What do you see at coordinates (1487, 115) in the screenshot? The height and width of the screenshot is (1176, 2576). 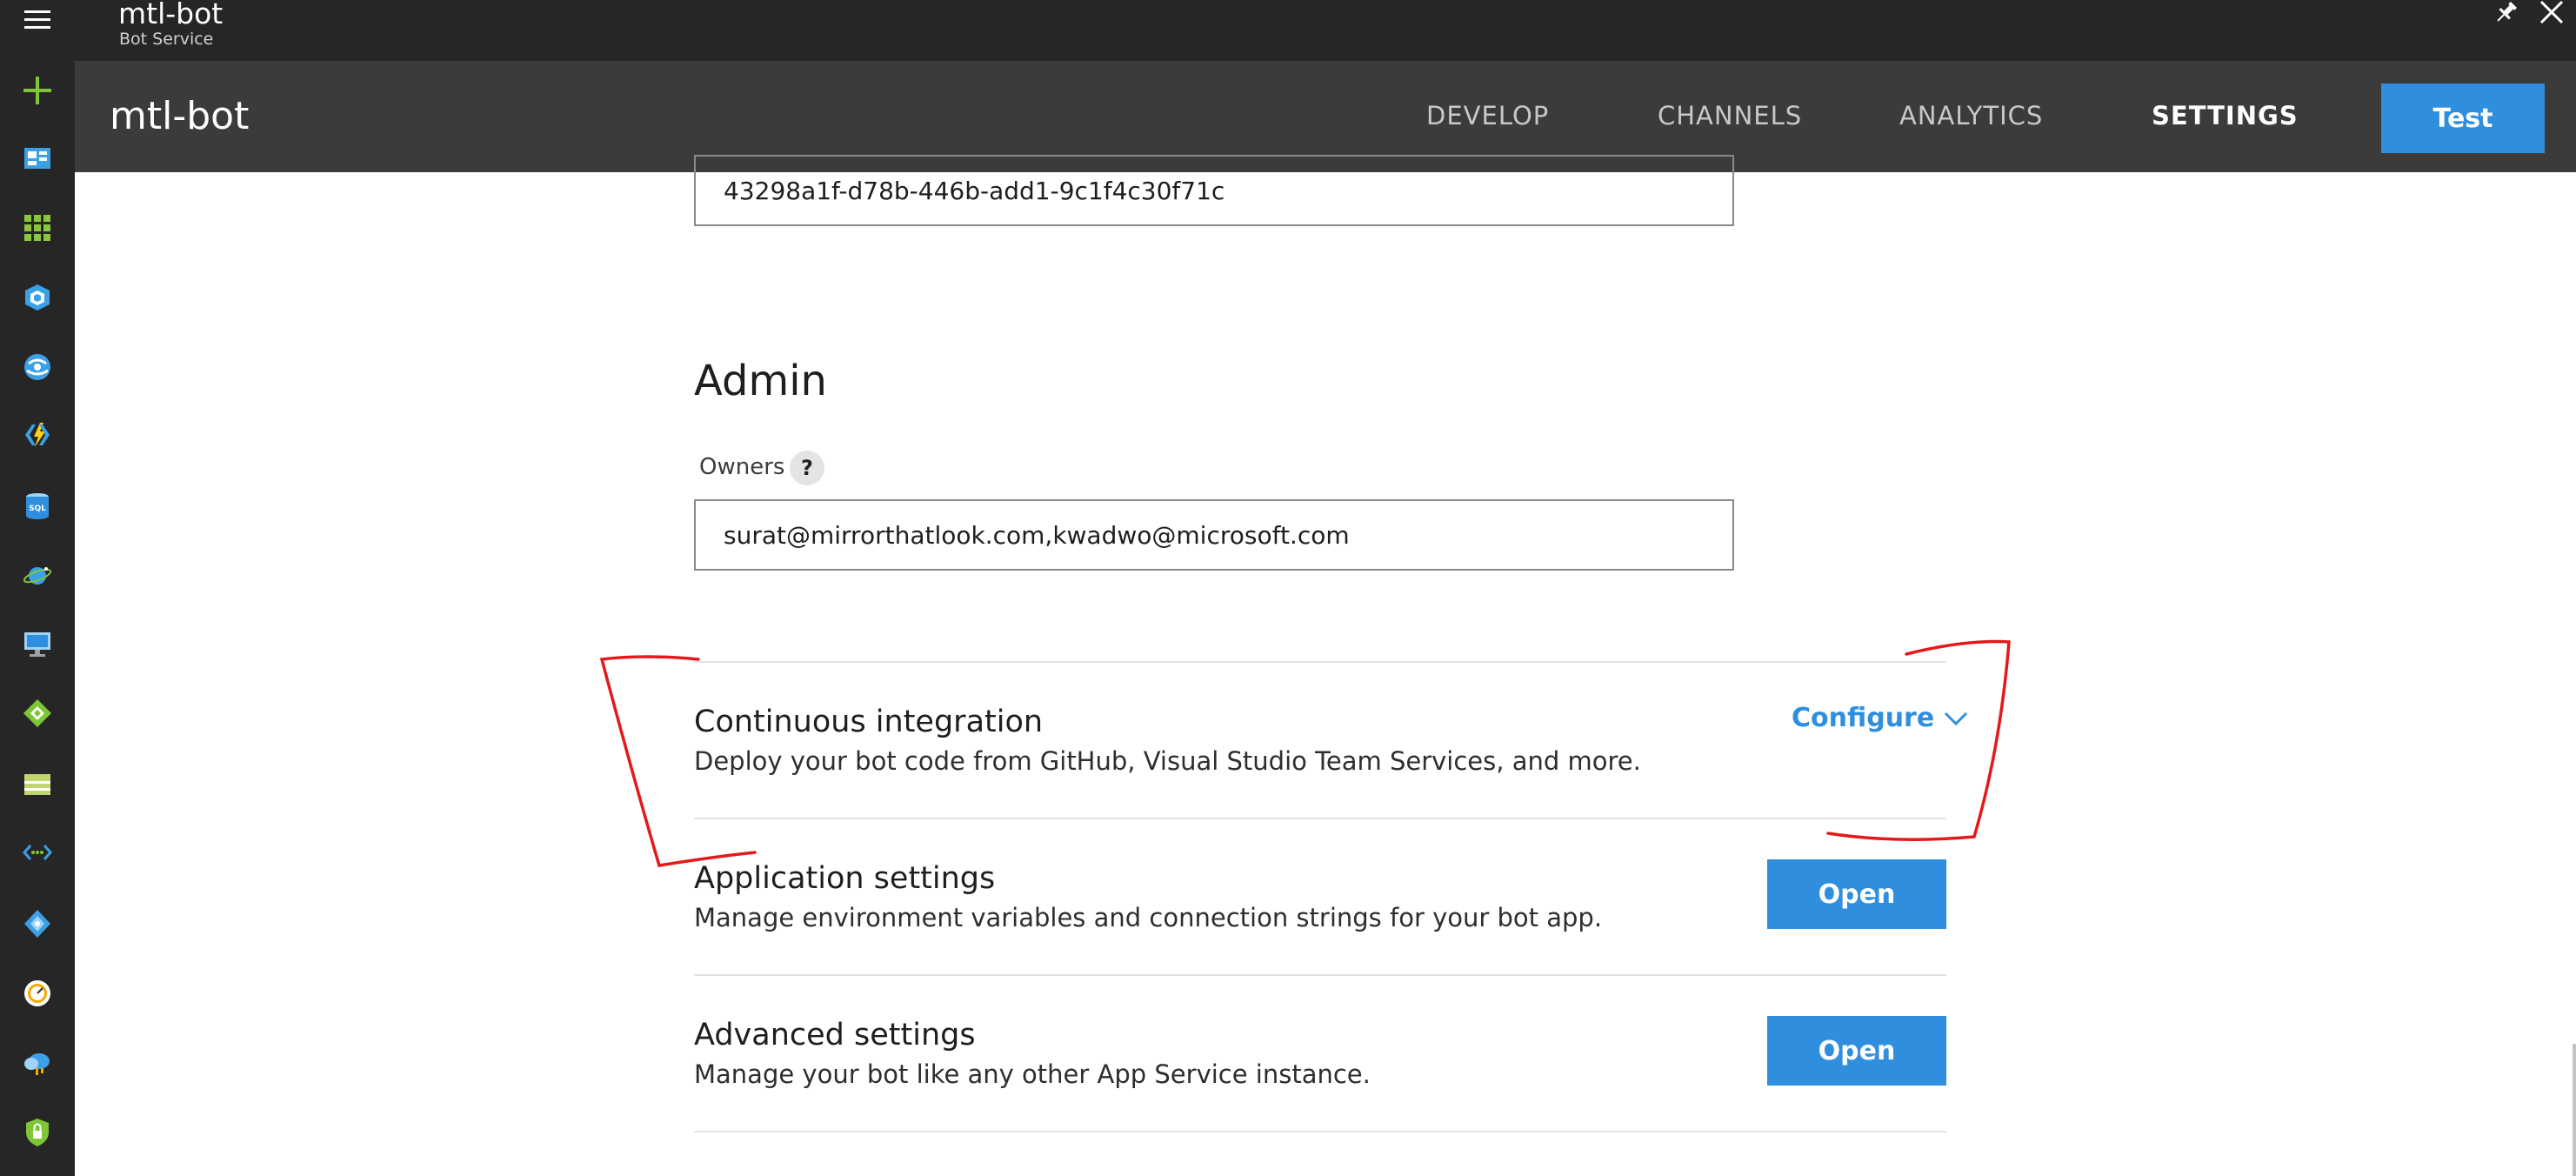 I see `tab-develop: DEVELOP` at bounding box center [1487, 115].